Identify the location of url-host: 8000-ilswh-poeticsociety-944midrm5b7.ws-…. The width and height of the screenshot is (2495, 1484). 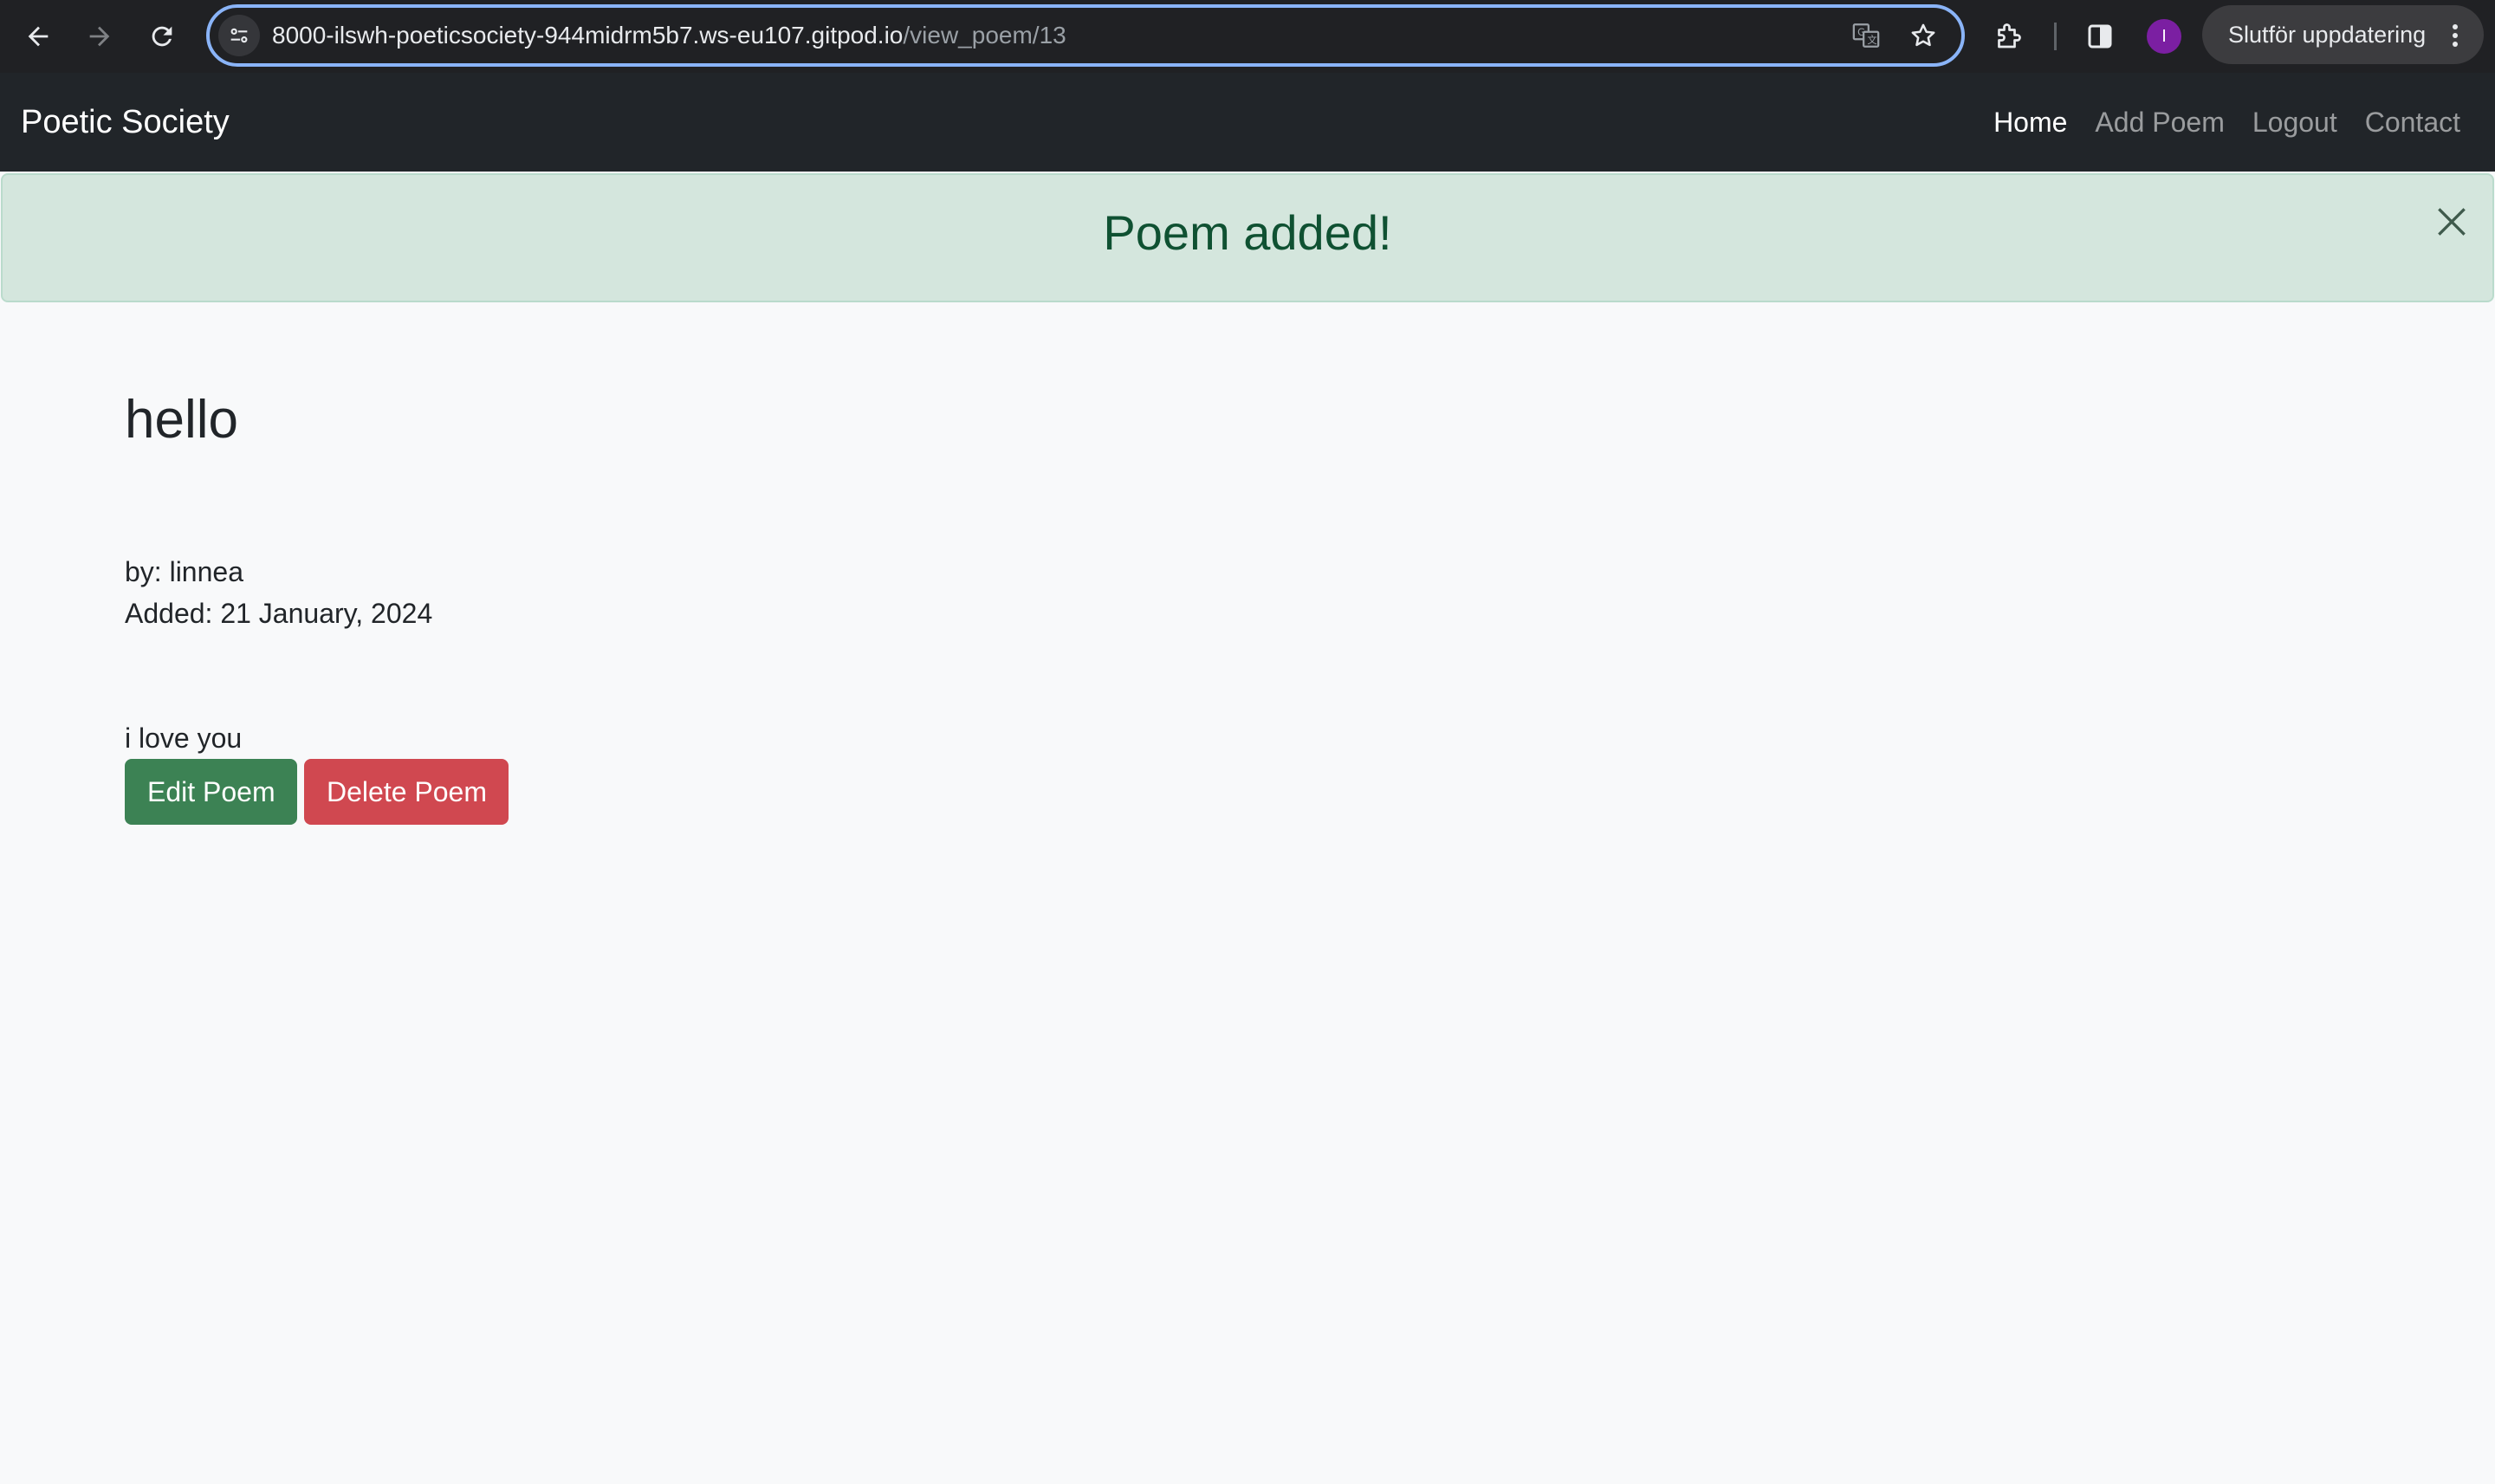
(588, 35).